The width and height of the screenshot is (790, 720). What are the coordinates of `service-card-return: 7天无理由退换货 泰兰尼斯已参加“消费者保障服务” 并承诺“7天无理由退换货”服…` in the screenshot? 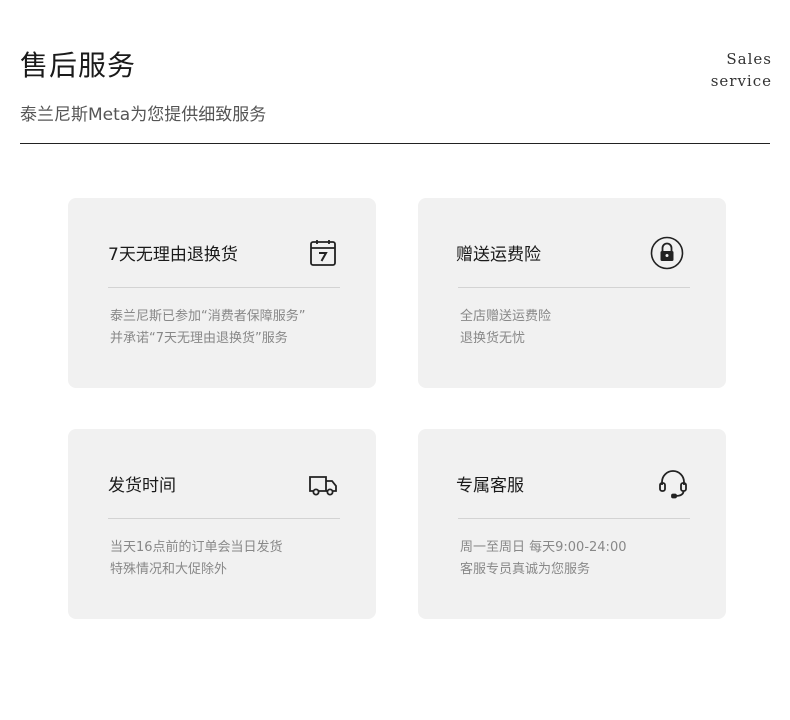 It's located at (222, 293).